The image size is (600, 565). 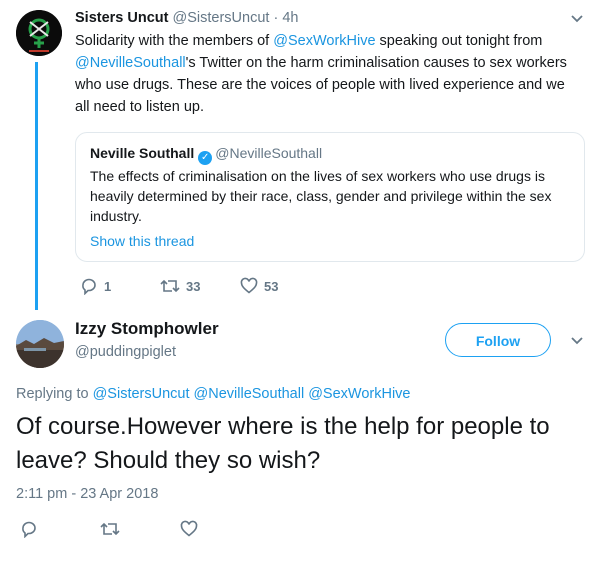 I want to click on tweet-actions: 1 33 53, so click(x=200, y=286).